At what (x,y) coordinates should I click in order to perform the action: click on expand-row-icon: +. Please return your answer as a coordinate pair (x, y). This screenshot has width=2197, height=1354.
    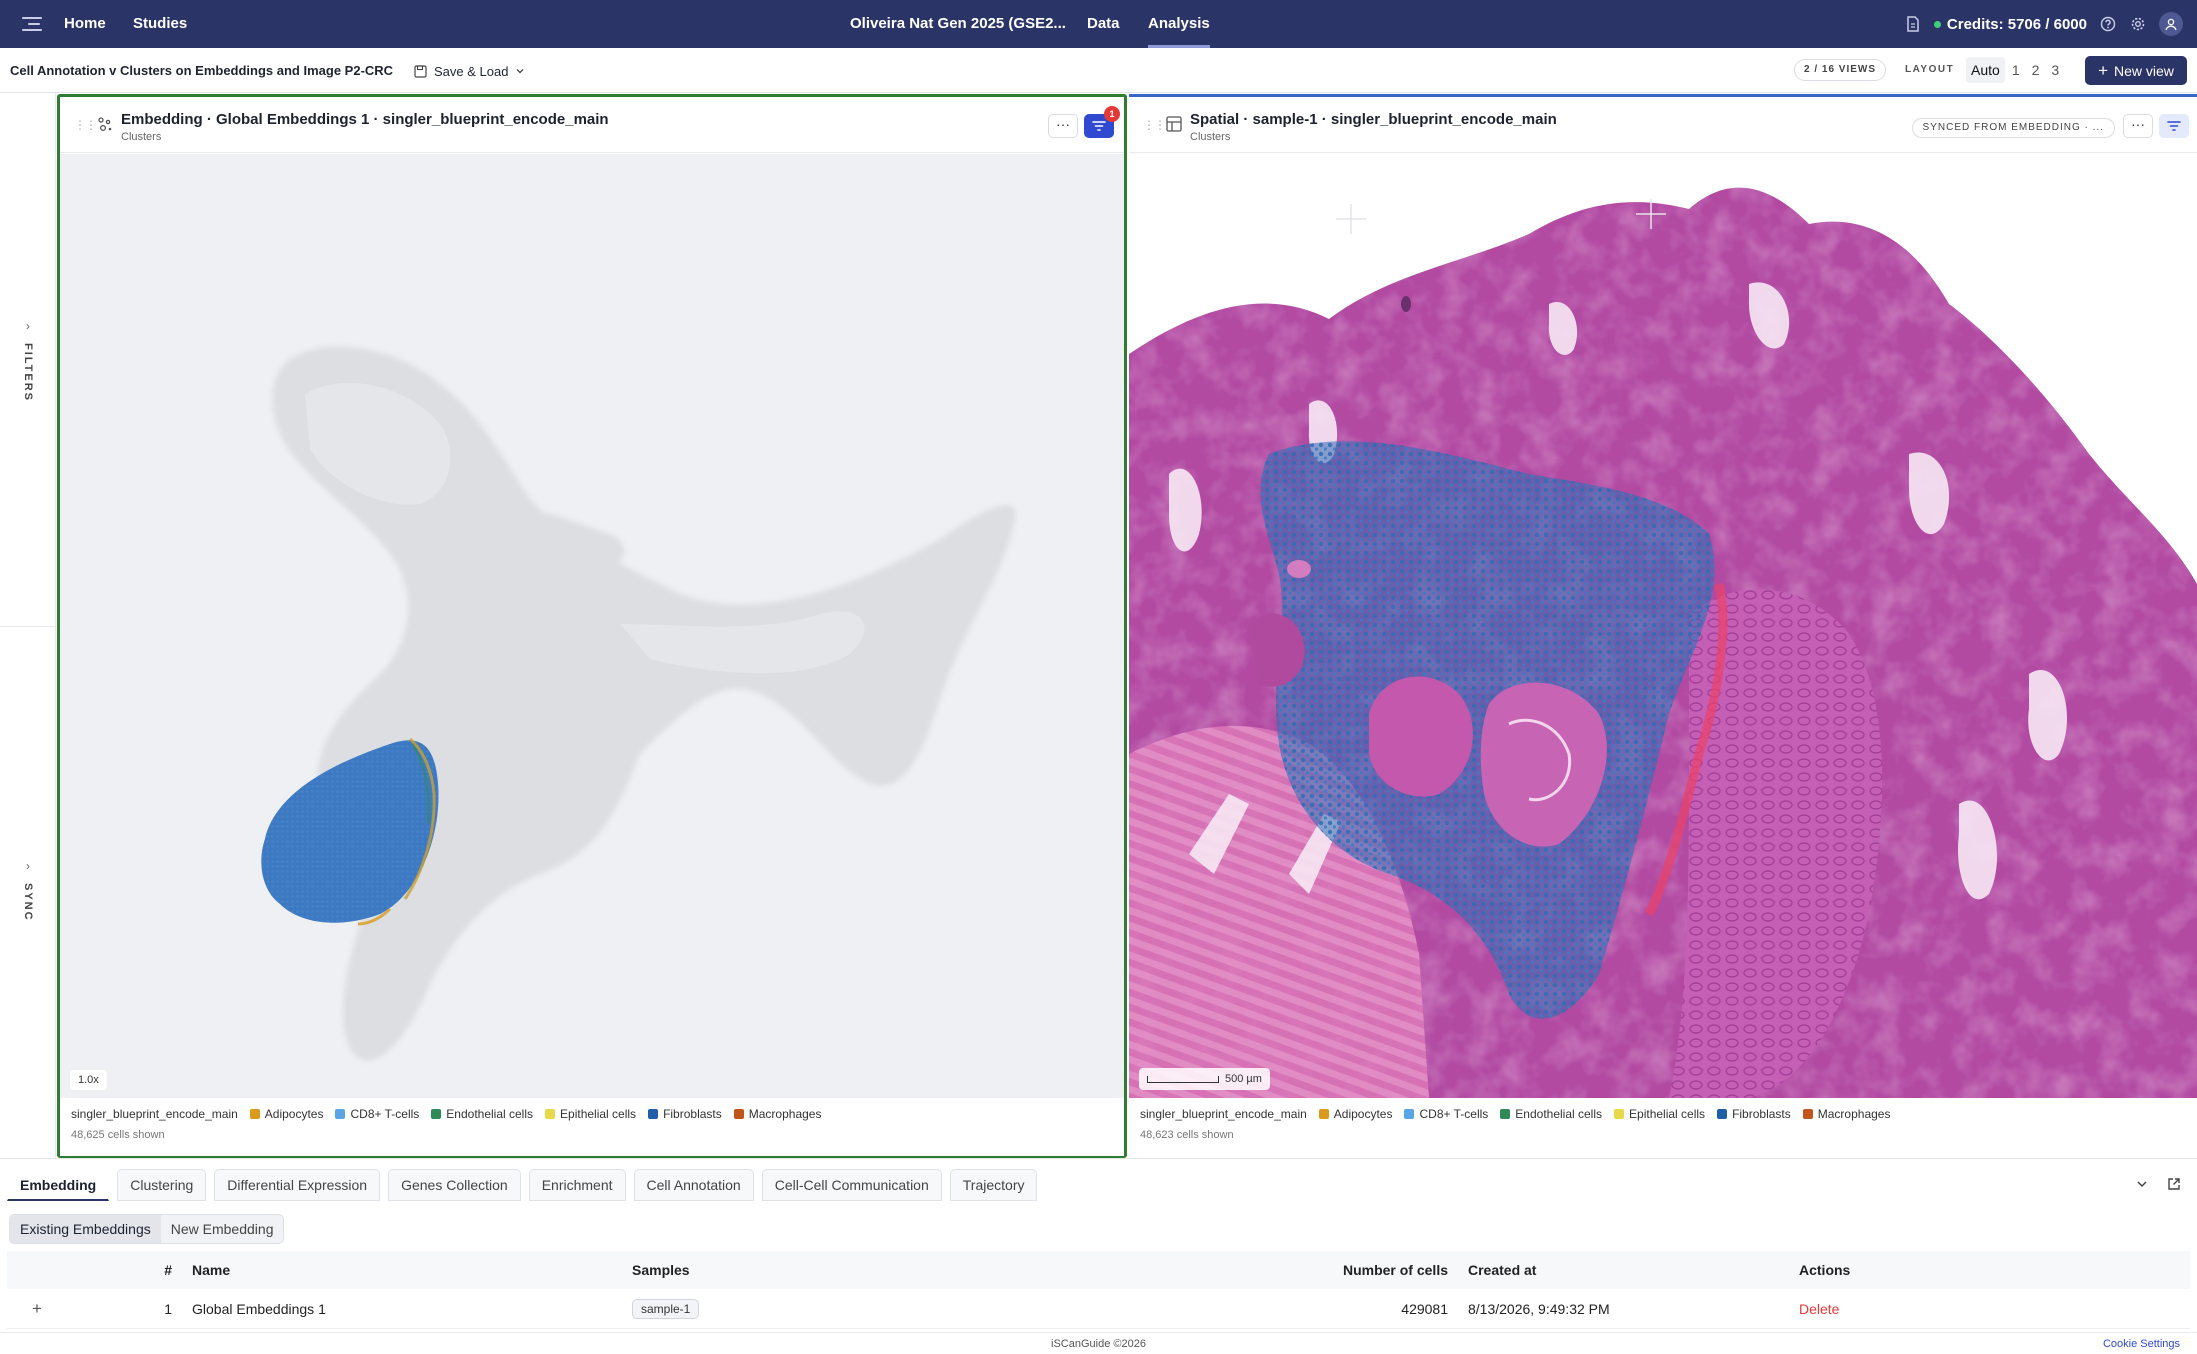
    Looking at the image, I should click on (37, 1309).